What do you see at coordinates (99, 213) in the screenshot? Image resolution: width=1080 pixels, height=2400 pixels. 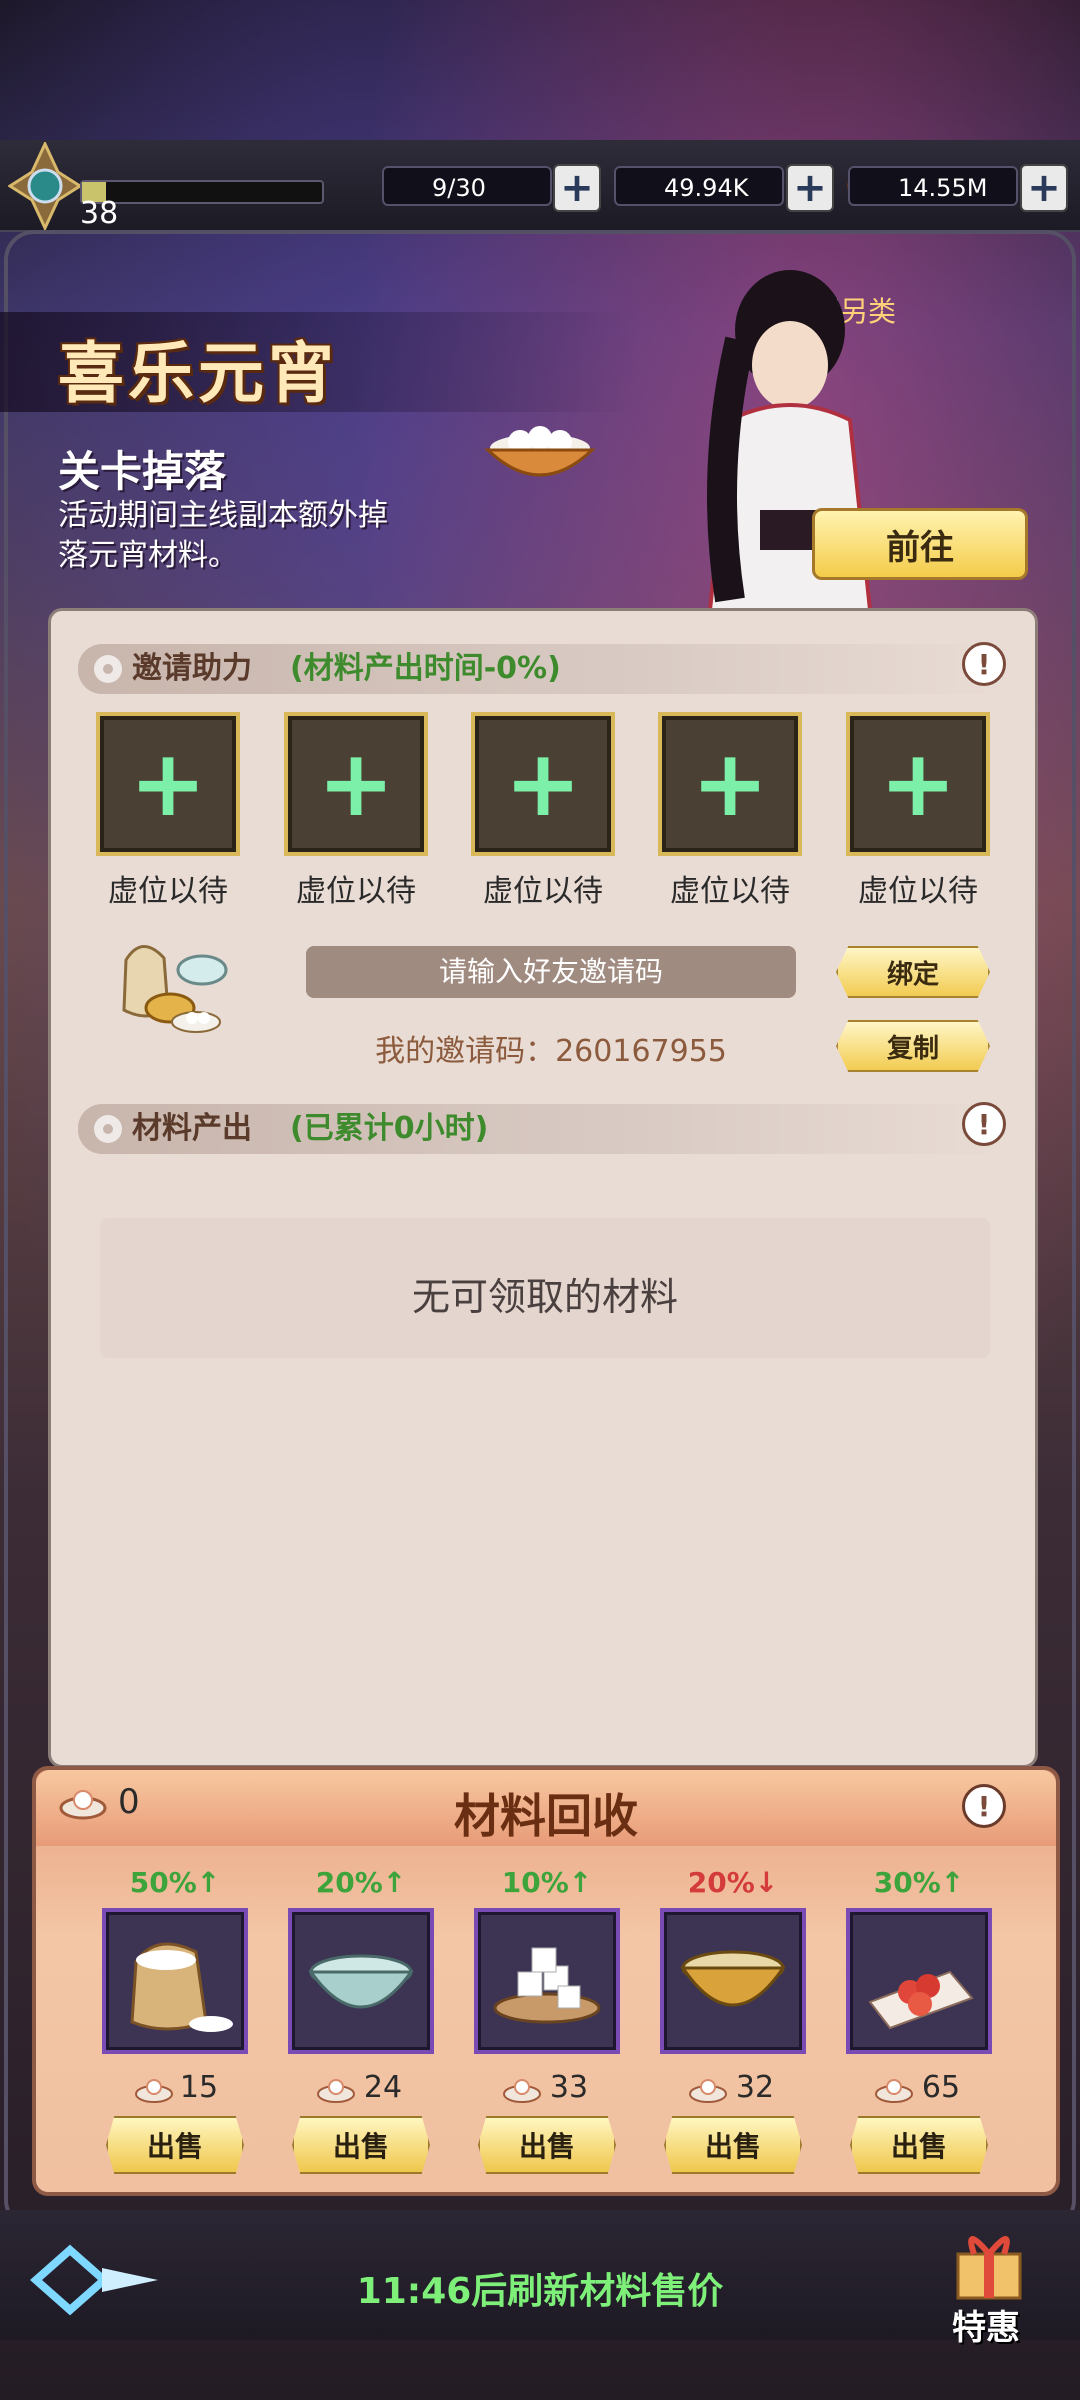 I see `player-level: 38` at bounding box center [99, 213].